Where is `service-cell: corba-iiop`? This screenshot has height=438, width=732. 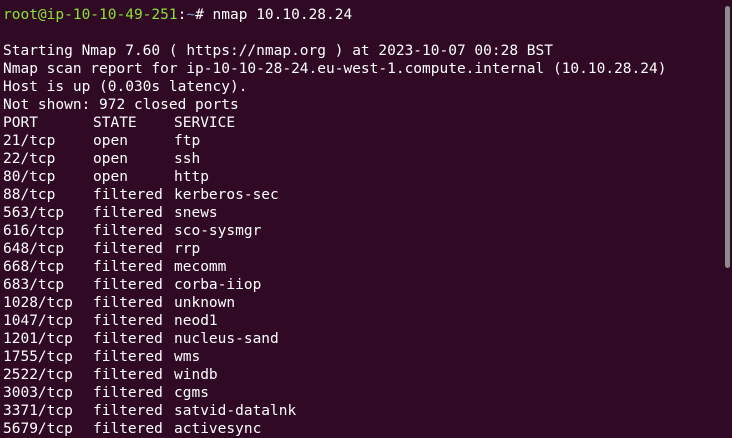
service-cell: corba-iiop is located at coordinates (218, 285).